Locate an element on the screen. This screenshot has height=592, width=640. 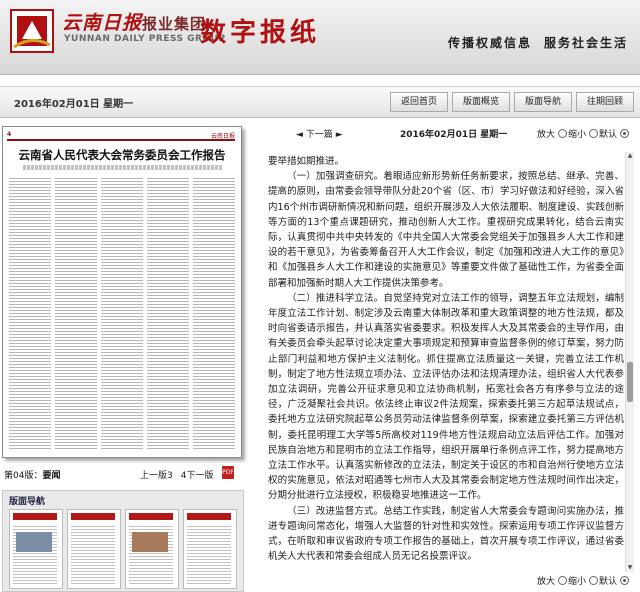
slogan-part-1: 传播权威信息 is located at coordinates (489, 43).